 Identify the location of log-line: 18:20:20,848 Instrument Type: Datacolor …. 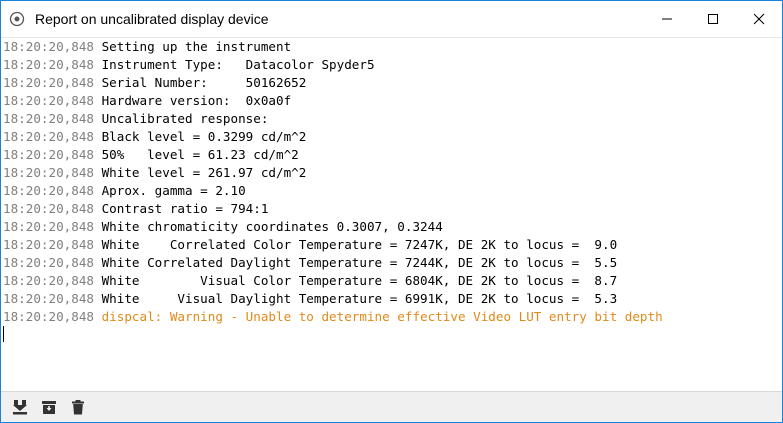
(392, 65).